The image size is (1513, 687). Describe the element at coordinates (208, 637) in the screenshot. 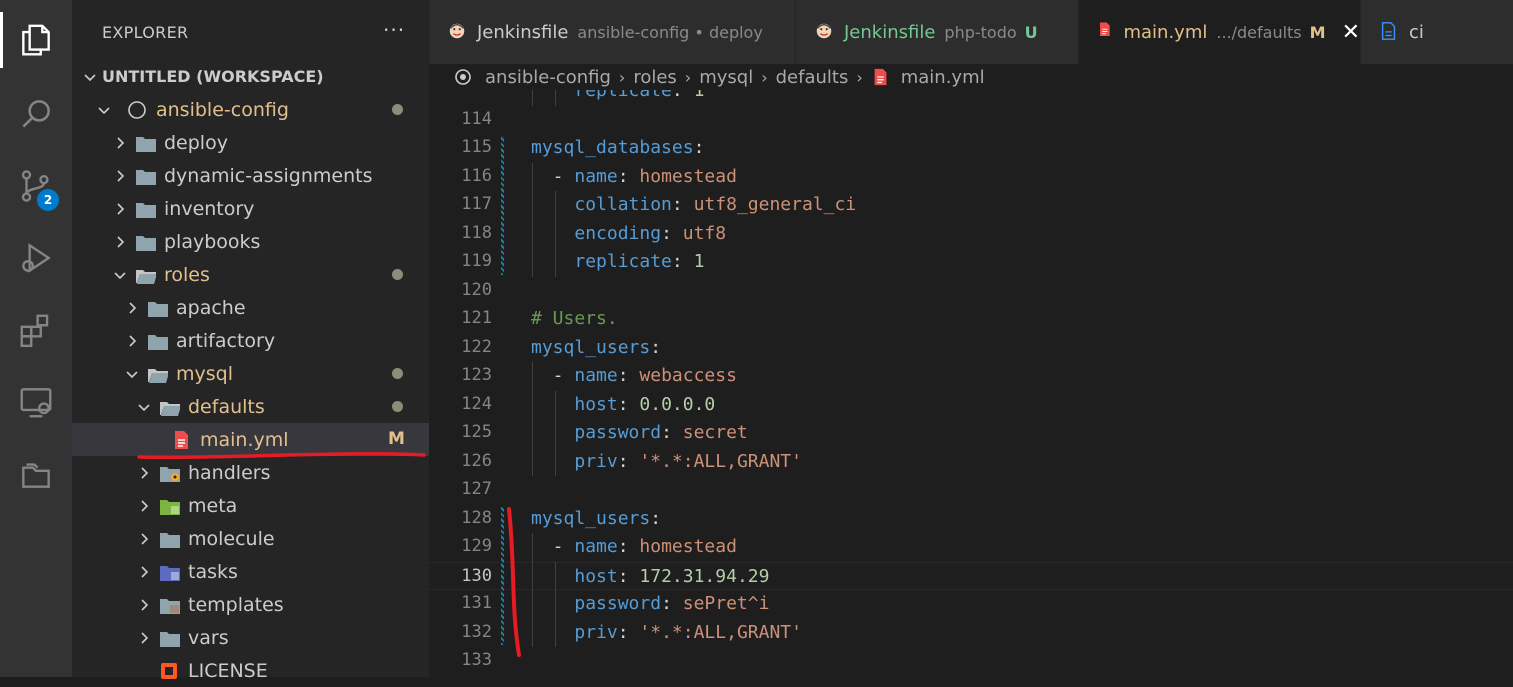

I see `tree-item-label: vars` at that location.